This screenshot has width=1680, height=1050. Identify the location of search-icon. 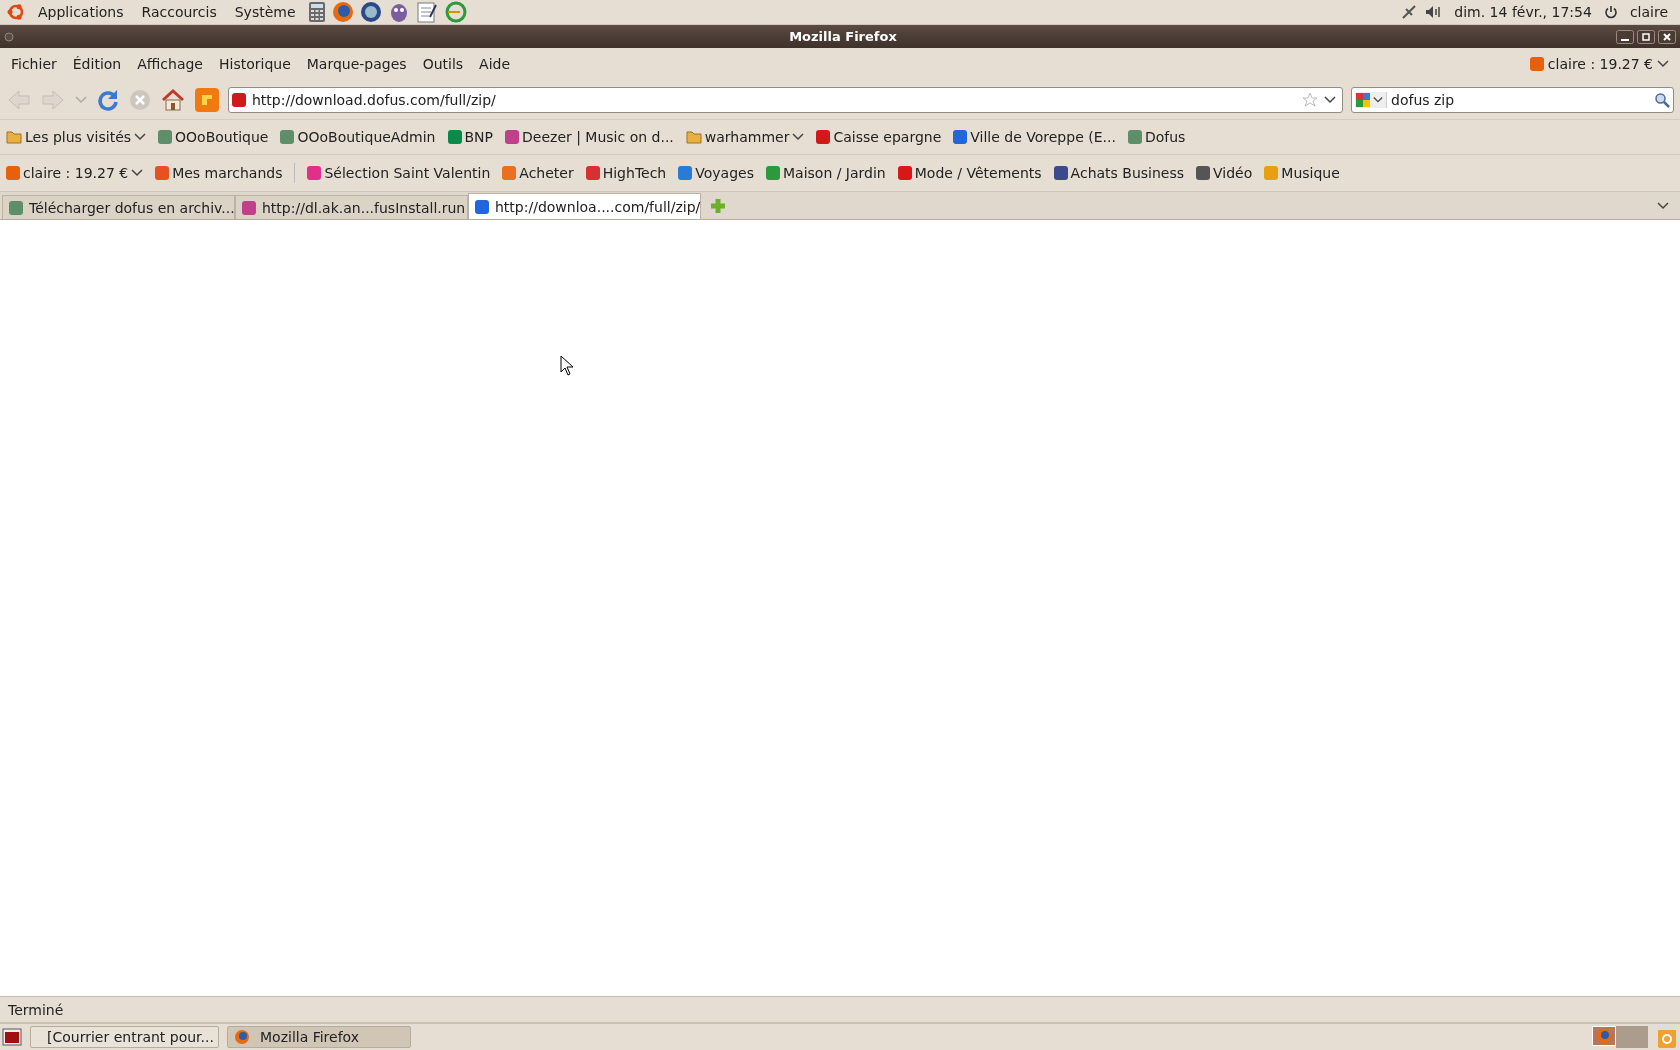
(1662, 99).